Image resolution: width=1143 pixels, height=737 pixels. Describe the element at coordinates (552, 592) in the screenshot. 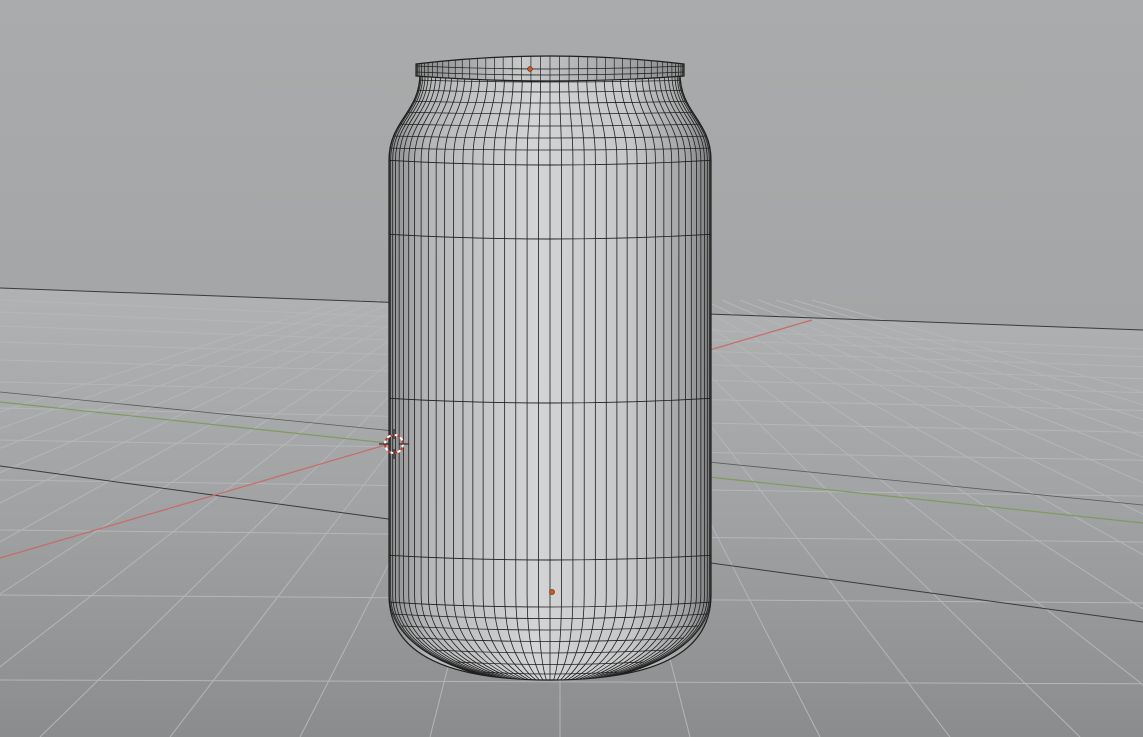

I see `object-origin-dot` at that location.